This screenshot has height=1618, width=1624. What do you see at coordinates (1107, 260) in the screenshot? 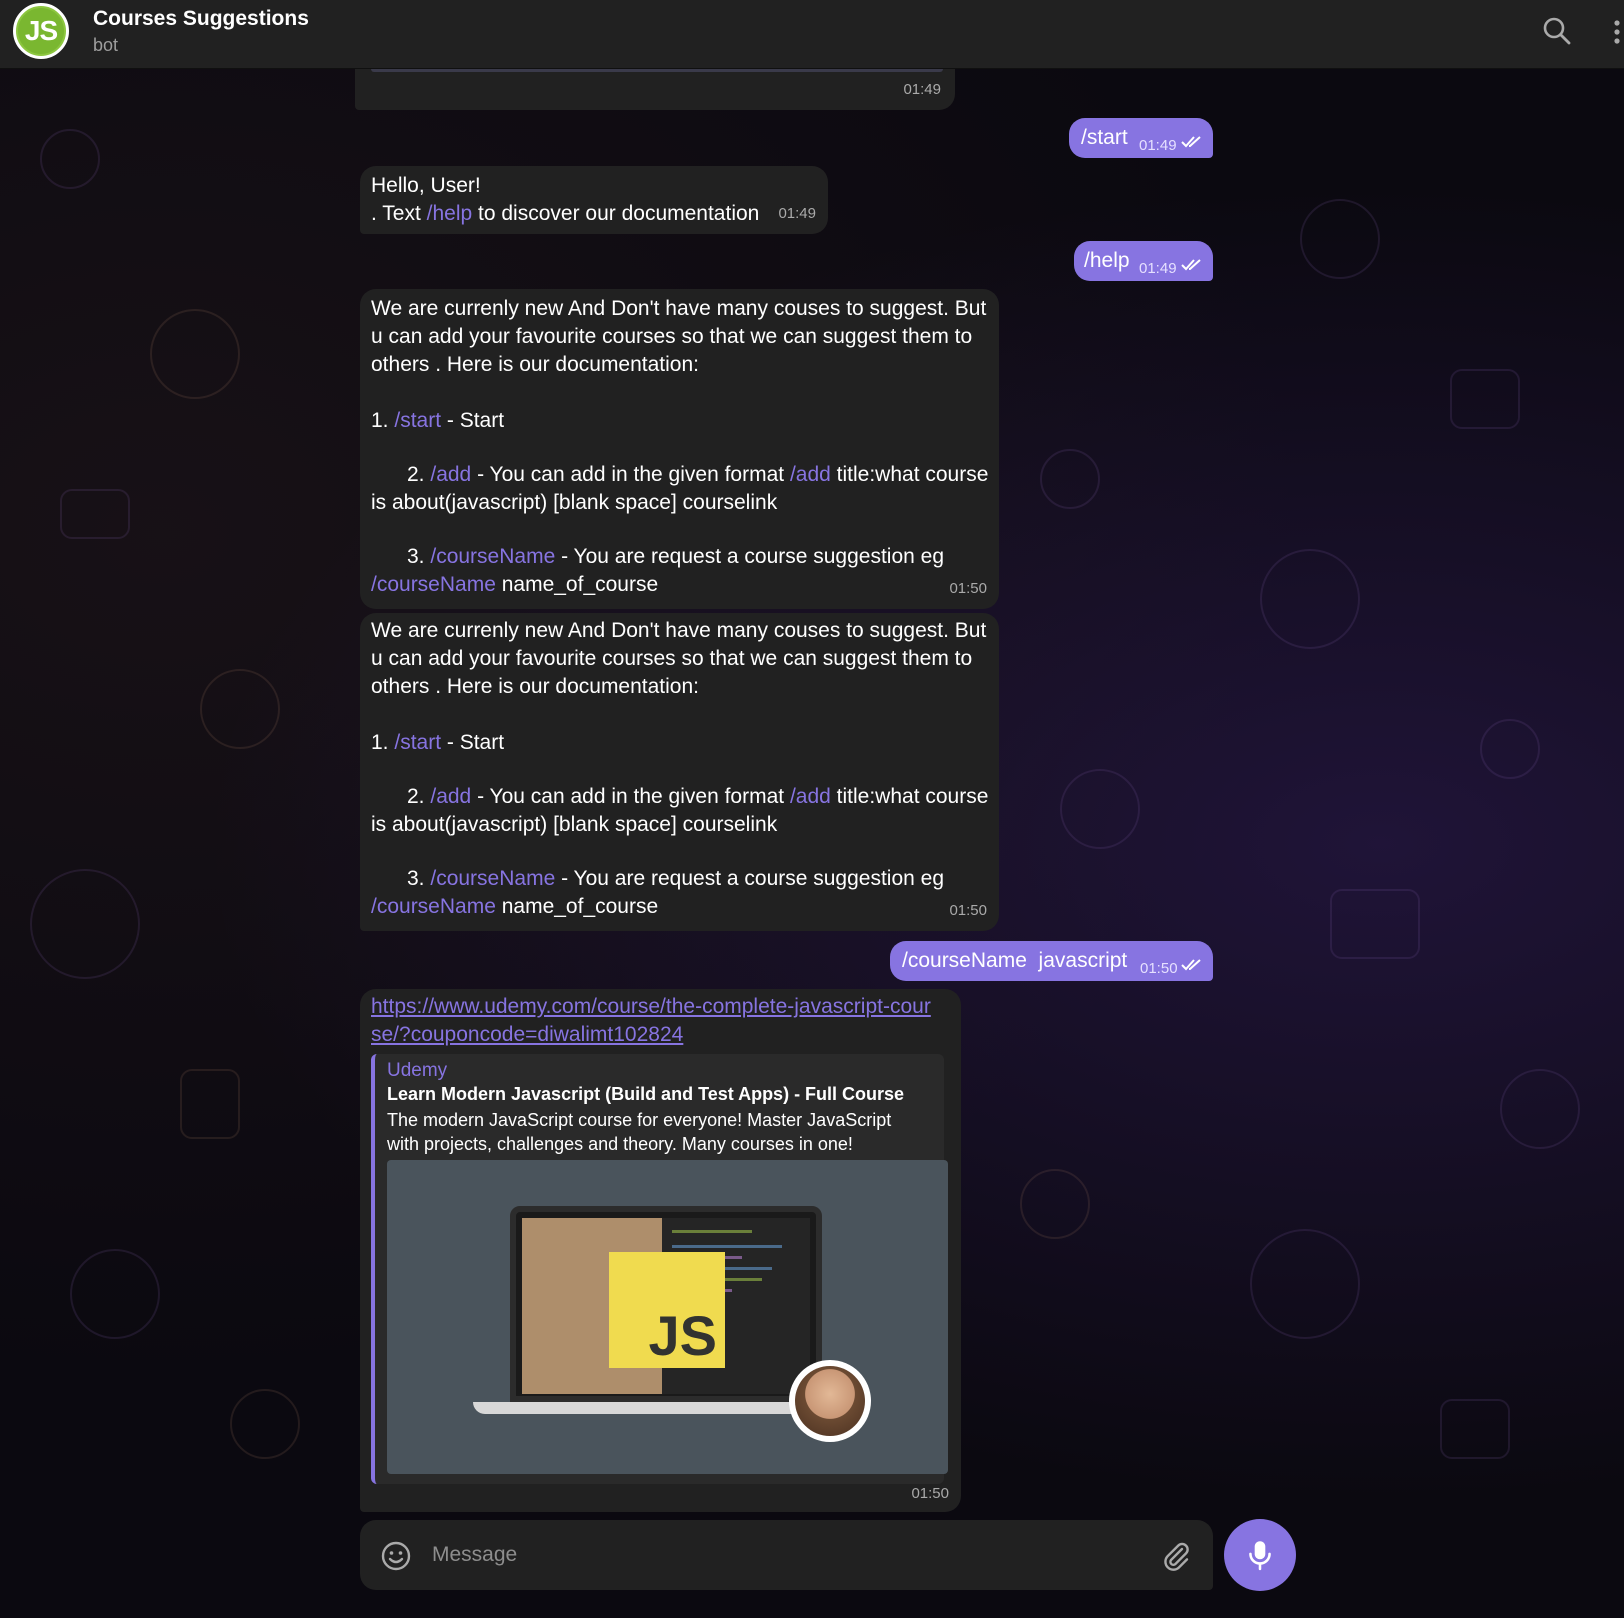
I see `message-text: /help` at bounding box center [1107, 260].